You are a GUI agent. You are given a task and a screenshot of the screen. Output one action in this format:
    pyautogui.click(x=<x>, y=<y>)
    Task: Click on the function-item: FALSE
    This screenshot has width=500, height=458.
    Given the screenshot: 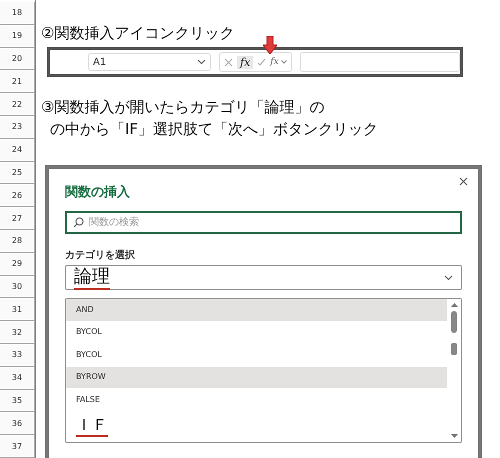 What is the action you would take?
    pyautogui.click(x=256, y=400)
    